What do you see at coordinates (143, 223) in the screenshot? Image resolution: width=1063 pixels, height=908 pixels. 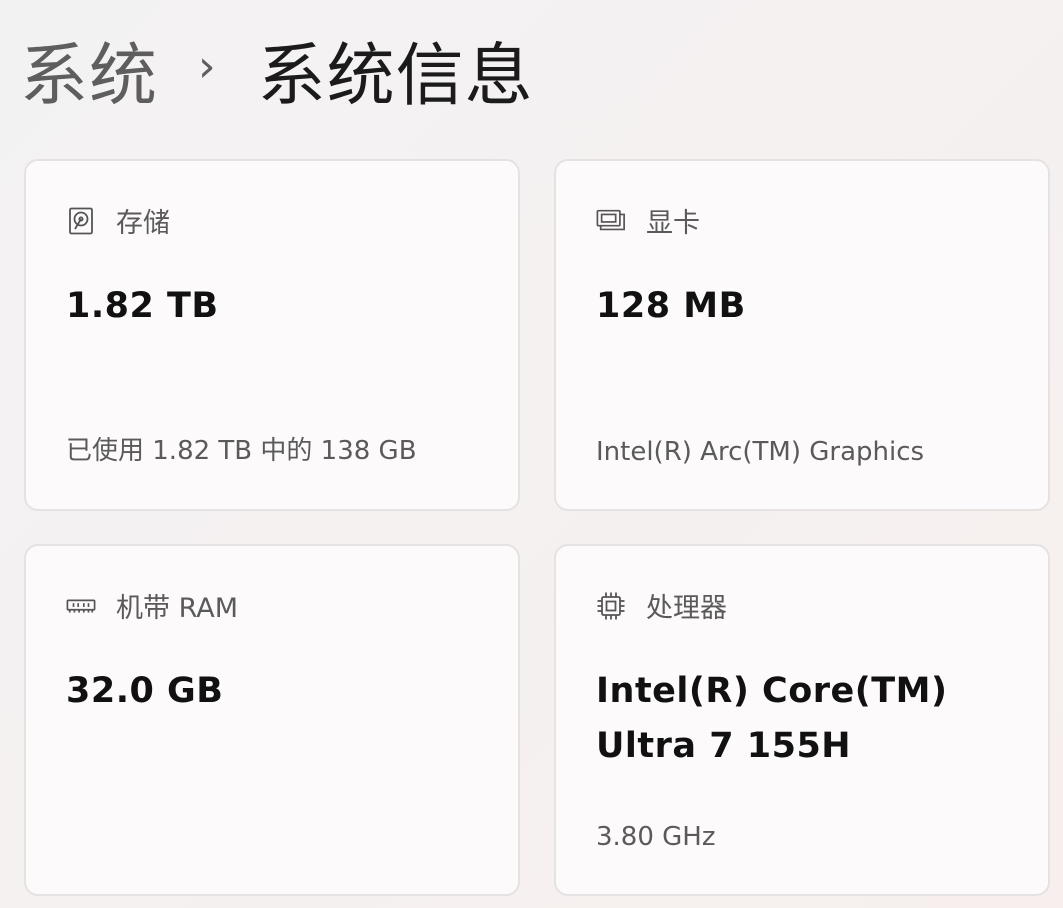 I see `storage-title: 存储` at bounding box center [143, 223].